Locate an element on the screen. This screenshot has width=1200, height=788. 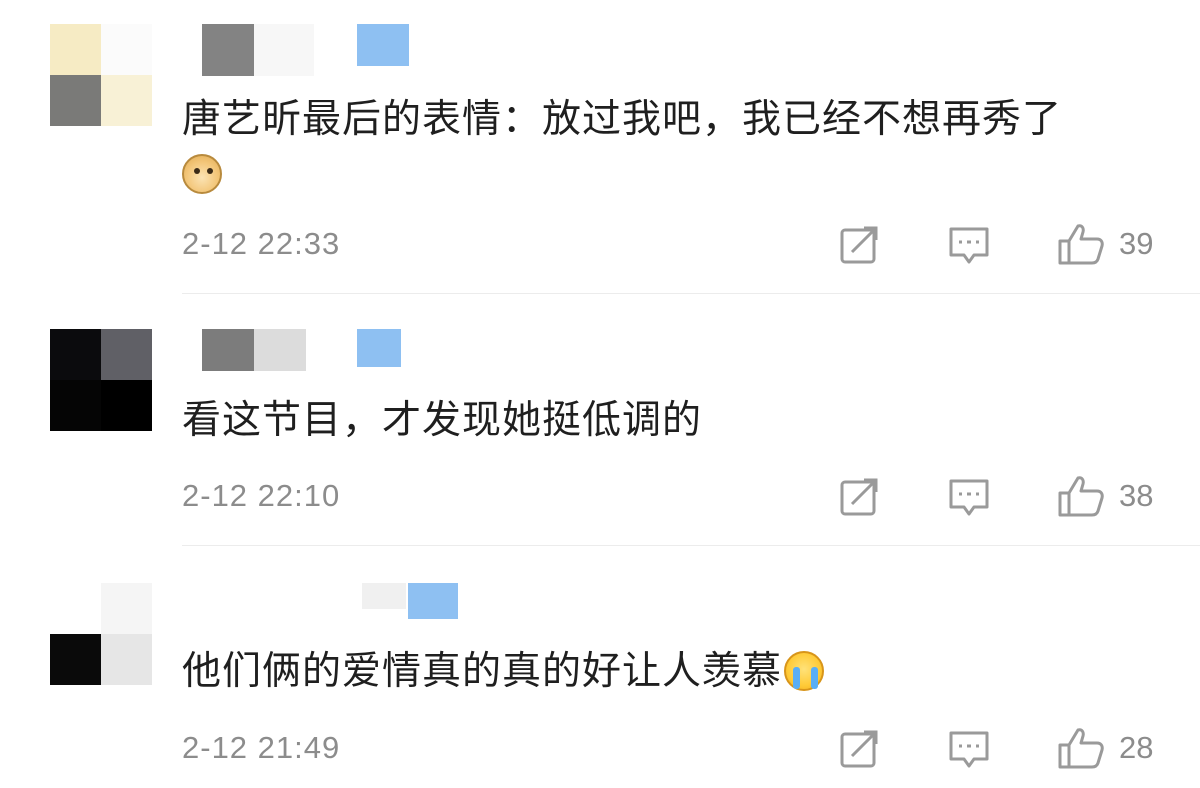
comment-time: 2-12 22:10 is located at coordinates (261, 495).